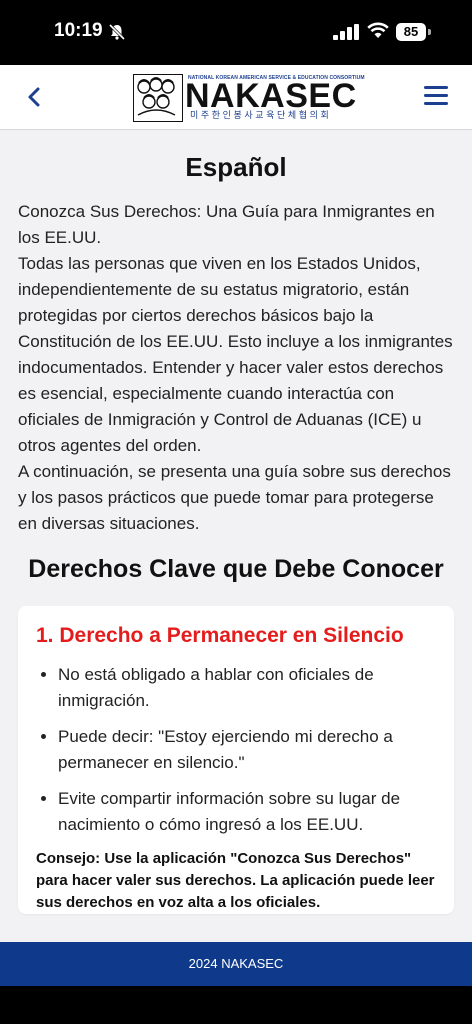 Image resolution: width=472 pixels, height=1024 pixels. I want to click on home-indicator-bar, so click(236, 1005).